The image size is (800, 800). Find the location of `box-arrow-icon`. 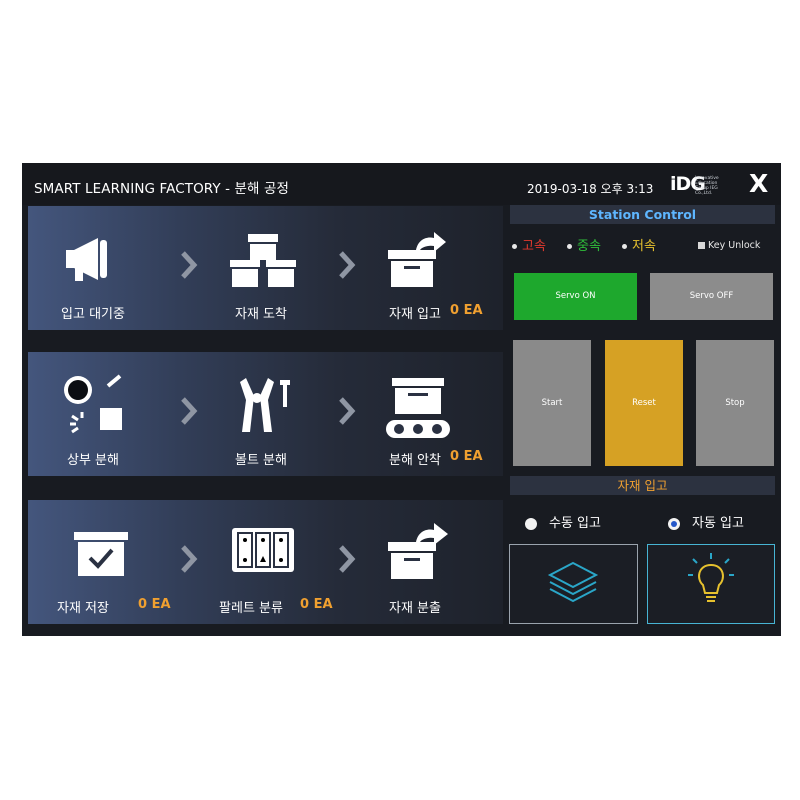

box-arrow-icon is located at coordinates (417, 259).